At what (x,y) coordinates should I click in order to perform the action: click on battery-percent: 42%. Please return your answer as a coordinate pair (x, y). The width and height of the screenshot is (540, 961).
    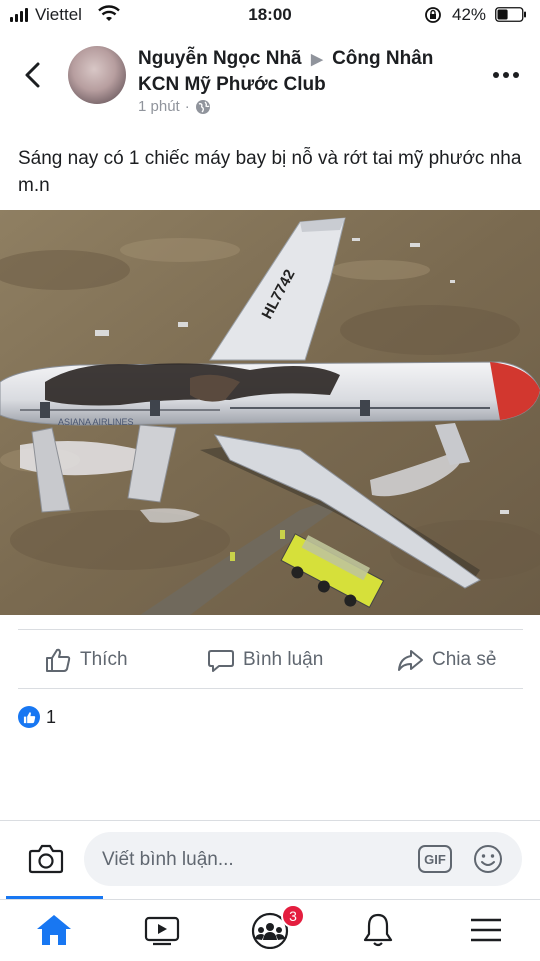
    Looking at the image, I should click on (469, 14).